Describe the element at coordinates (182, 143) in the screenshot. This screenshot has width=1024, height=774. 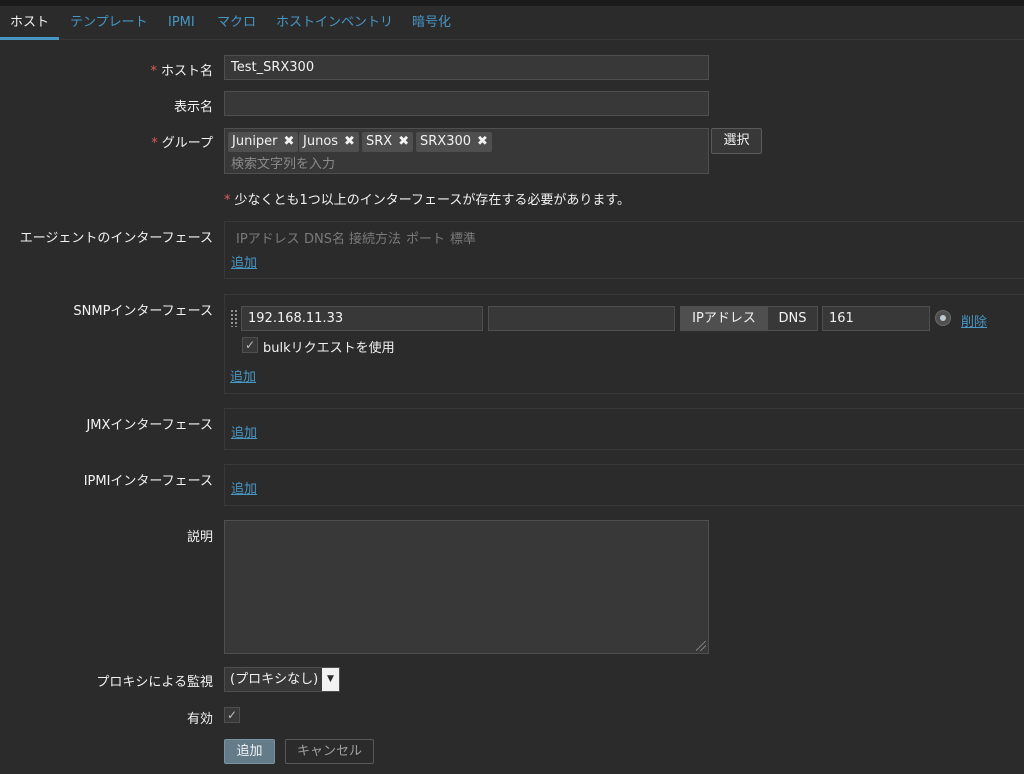
I see `groups-label: * グループ` at that location.